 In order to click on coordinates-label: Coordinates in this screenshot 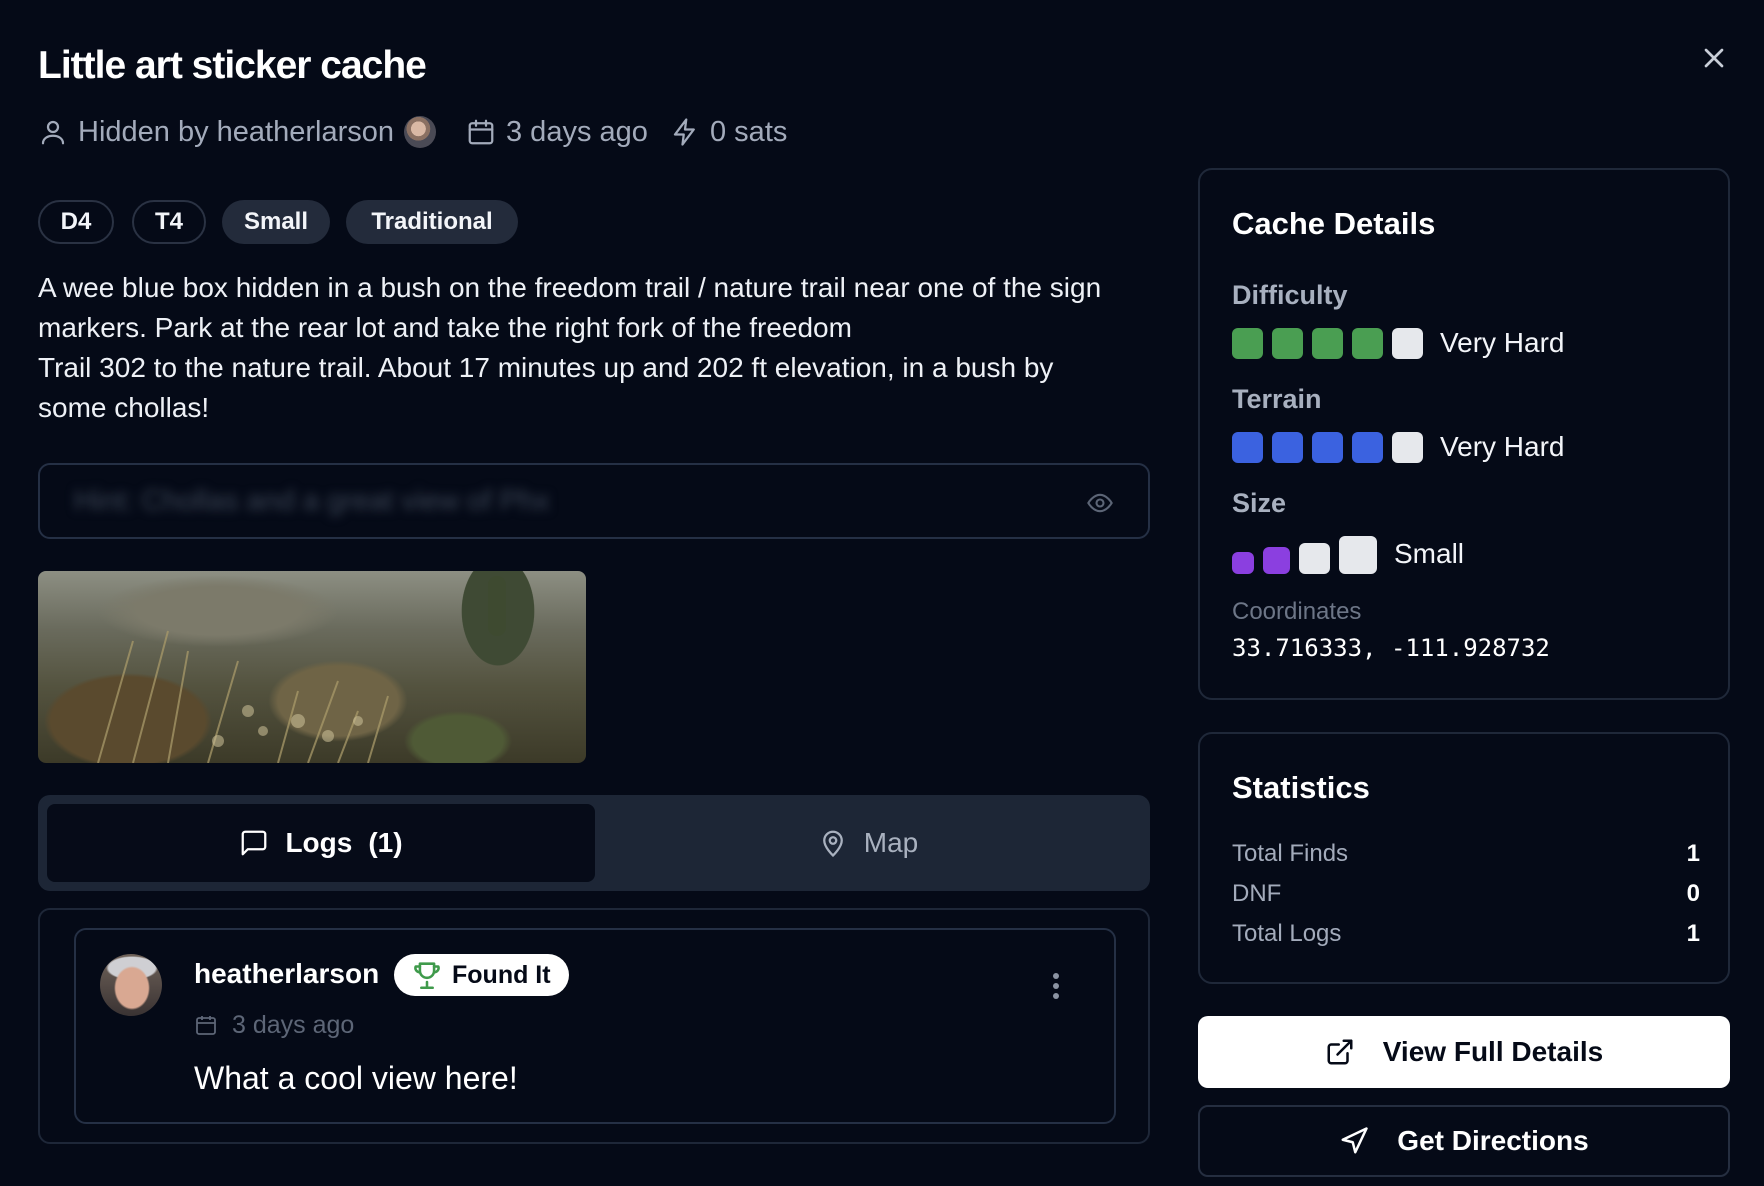, I will do `click(1297, 611)`.